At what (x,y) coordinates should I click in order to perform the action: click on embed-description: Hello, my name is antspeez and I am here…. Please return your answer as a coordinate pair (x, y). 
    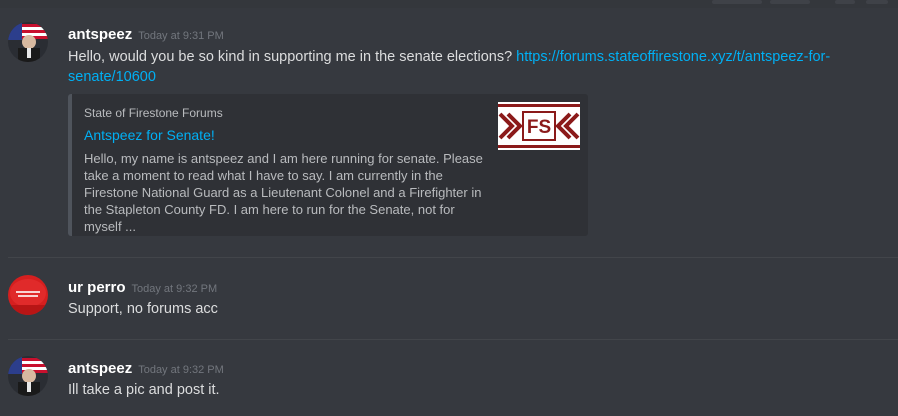
    Looking at the image, I should click on (283, 192).